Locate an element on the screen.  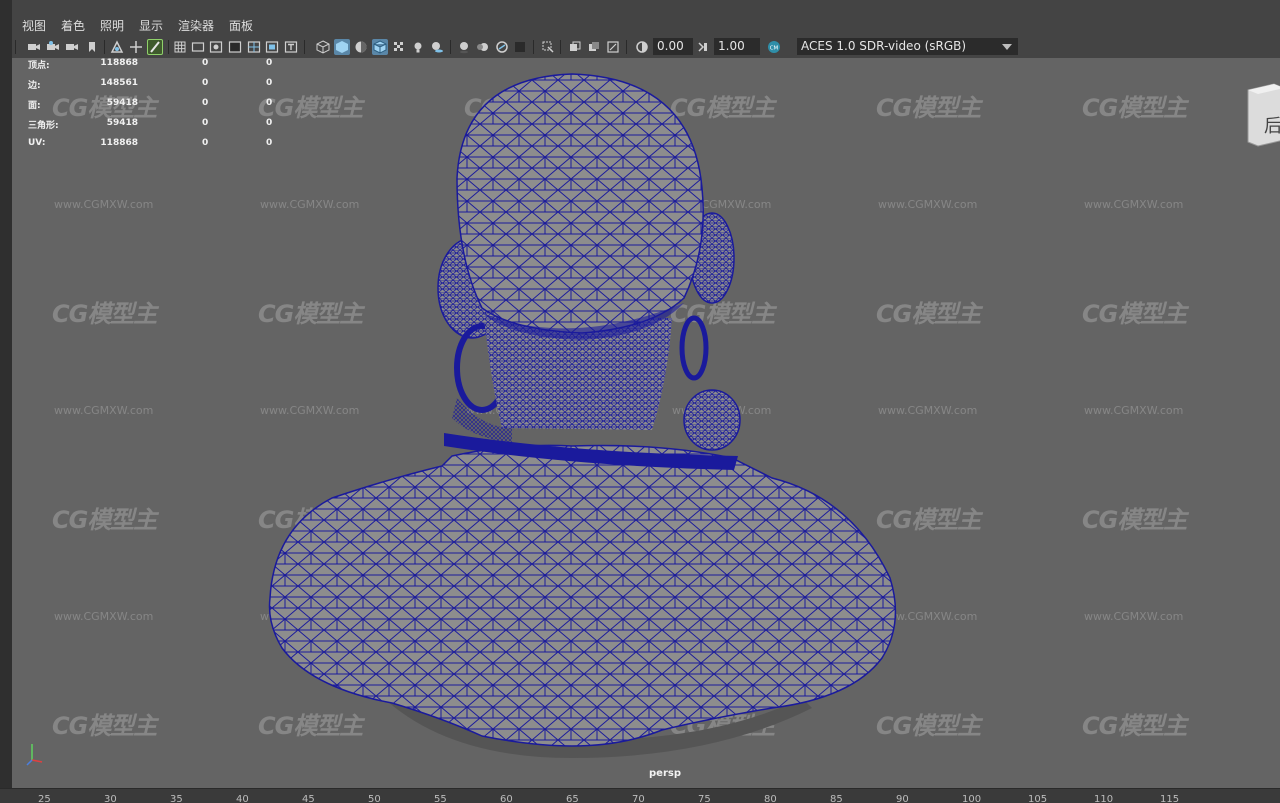
bookmark-icon is located at coordinates (92, 47).